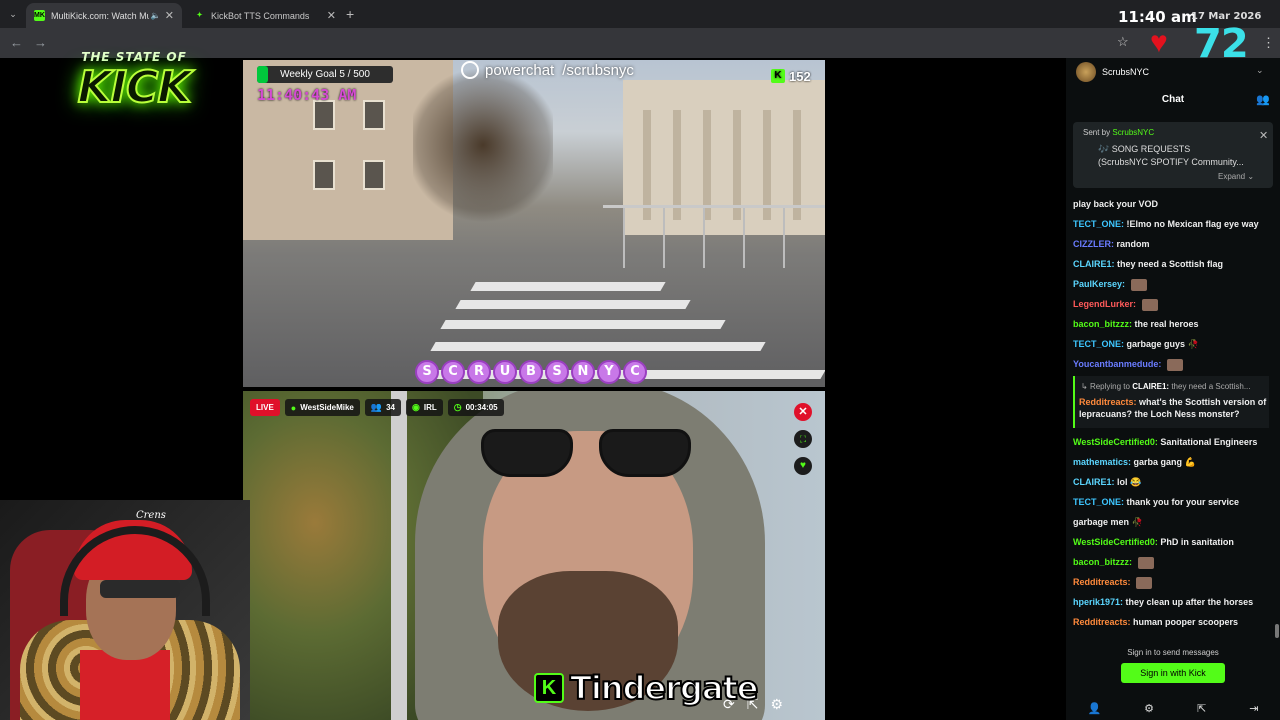  What do you see at coordinates (800, 76) in the screenshot?
I see `kick-viewer-count: 152` at bounding box center [800, 76].